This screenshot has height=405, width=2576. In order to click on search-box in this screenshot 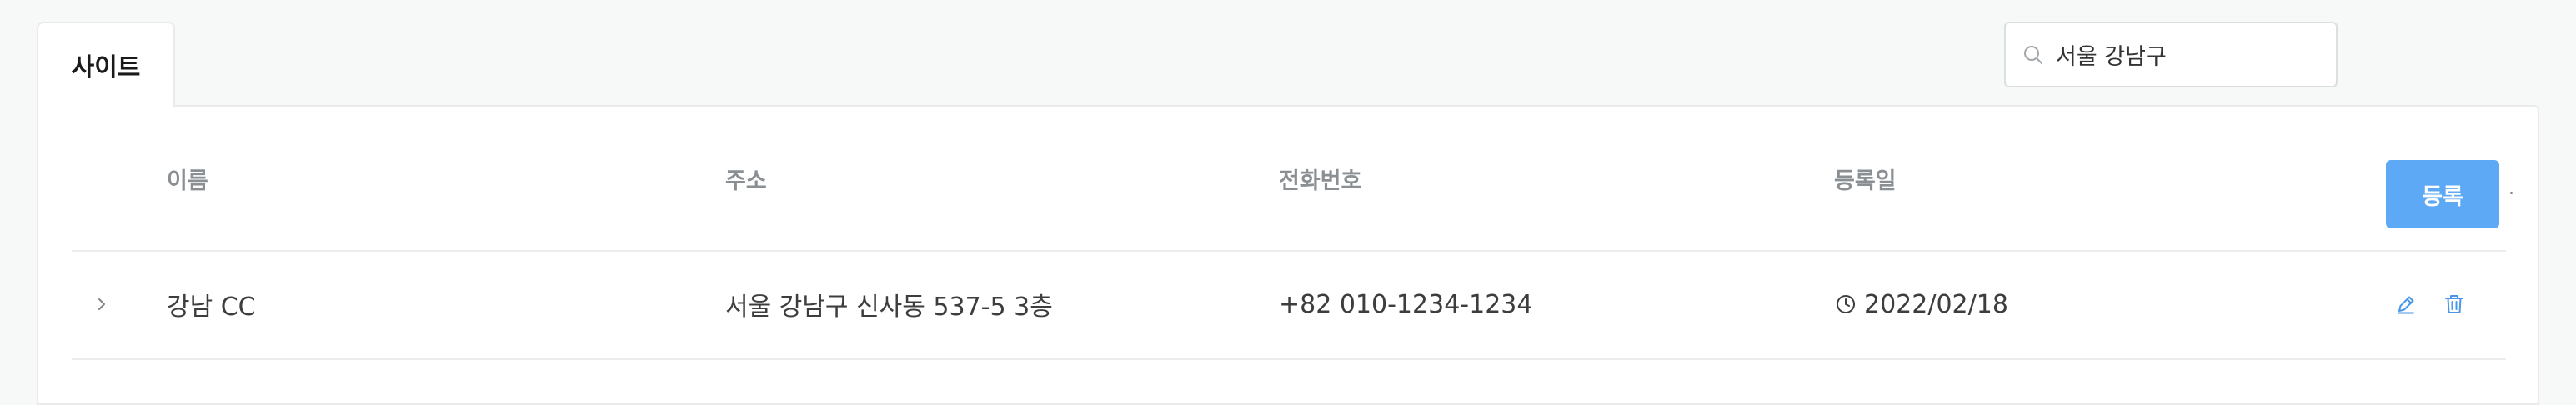, I will do `click(2171, 55)`.